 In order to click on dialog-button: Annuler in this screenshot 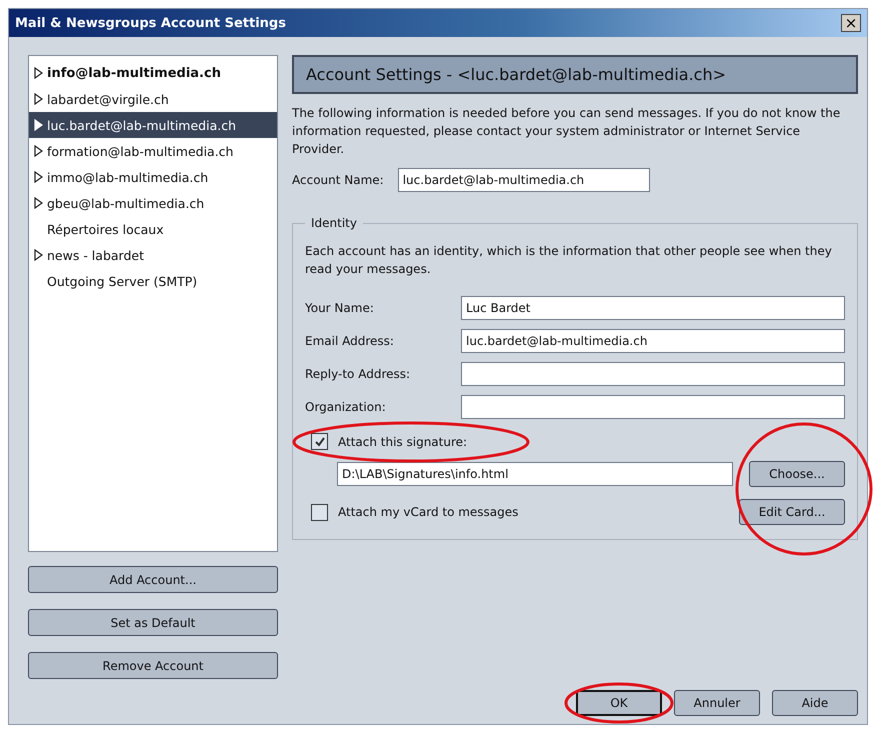, I will do `click(717, 703)`.